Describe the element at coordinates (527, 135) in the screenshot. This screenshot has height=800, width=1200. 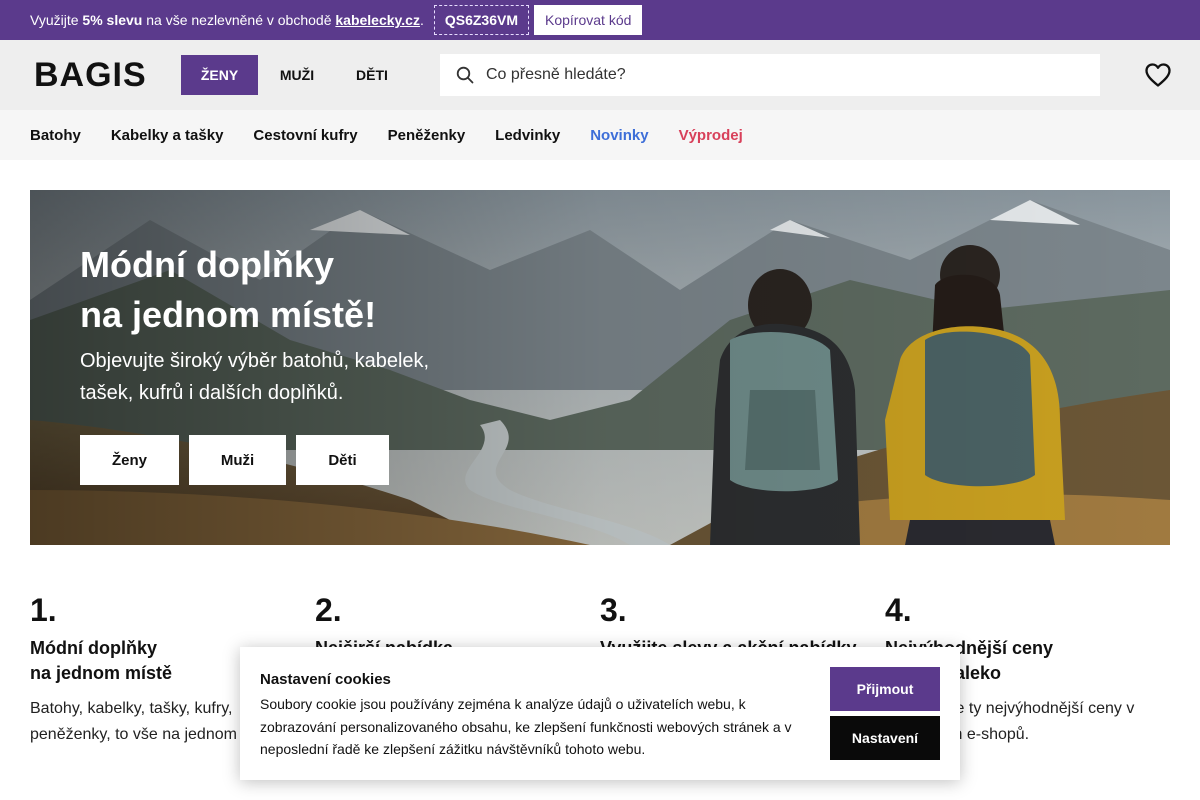
I see `category-ledvinky: Ledvinky` at that location.